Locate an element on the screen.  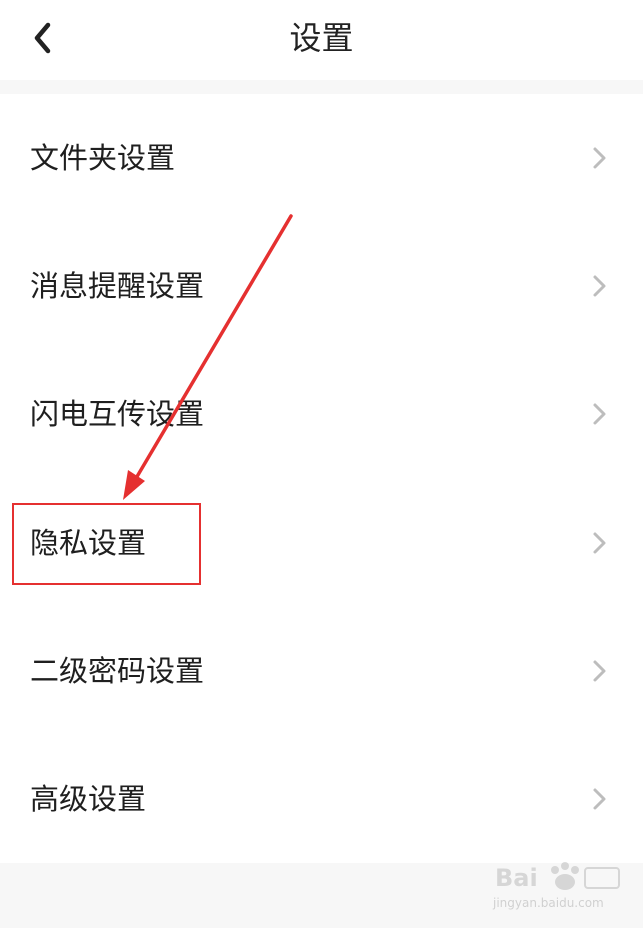
settings-item-label: 文件夹设置 is located at coordinates (103, 158).